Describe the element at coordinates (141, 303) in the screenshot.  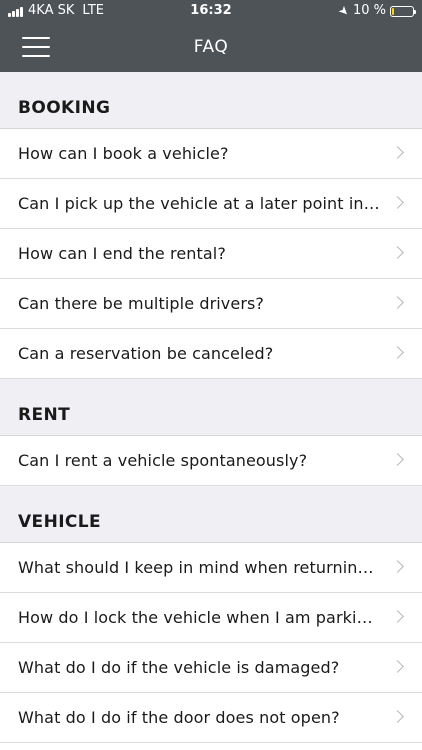
I see `faq-question: Can there be multiple drivers?` at that location.